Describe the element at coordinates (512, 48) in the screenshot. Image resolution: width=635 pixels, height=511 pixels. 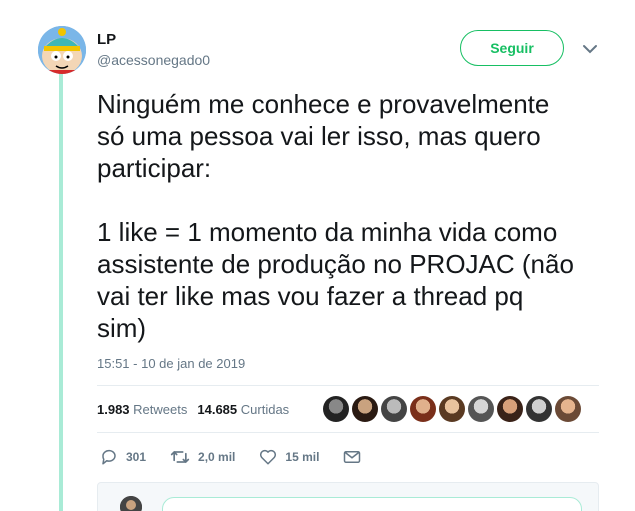
I see `follow-button: Seguir` at that location.